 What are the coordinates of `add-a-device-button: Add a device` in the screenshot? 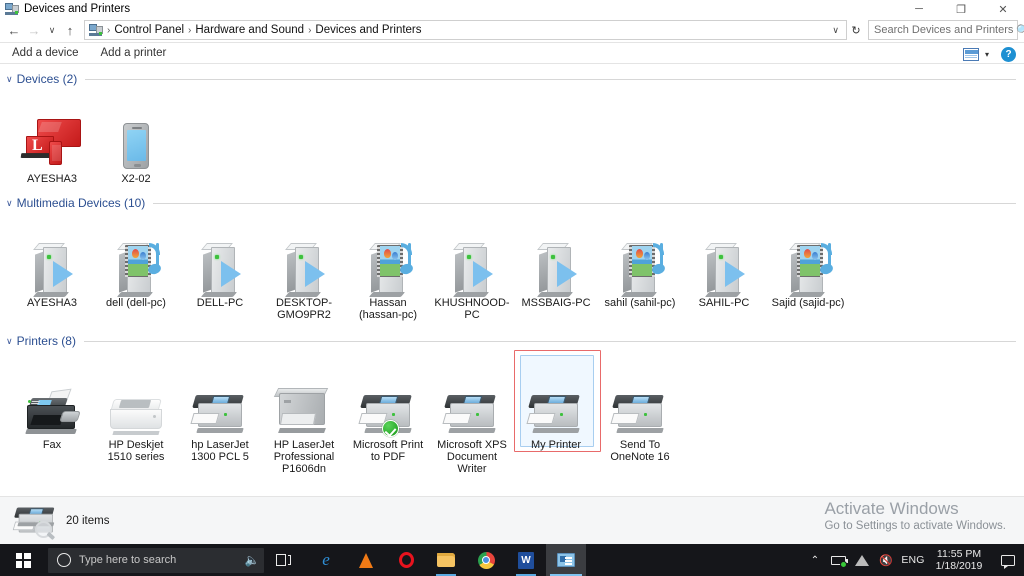 It's located at (45, 53).